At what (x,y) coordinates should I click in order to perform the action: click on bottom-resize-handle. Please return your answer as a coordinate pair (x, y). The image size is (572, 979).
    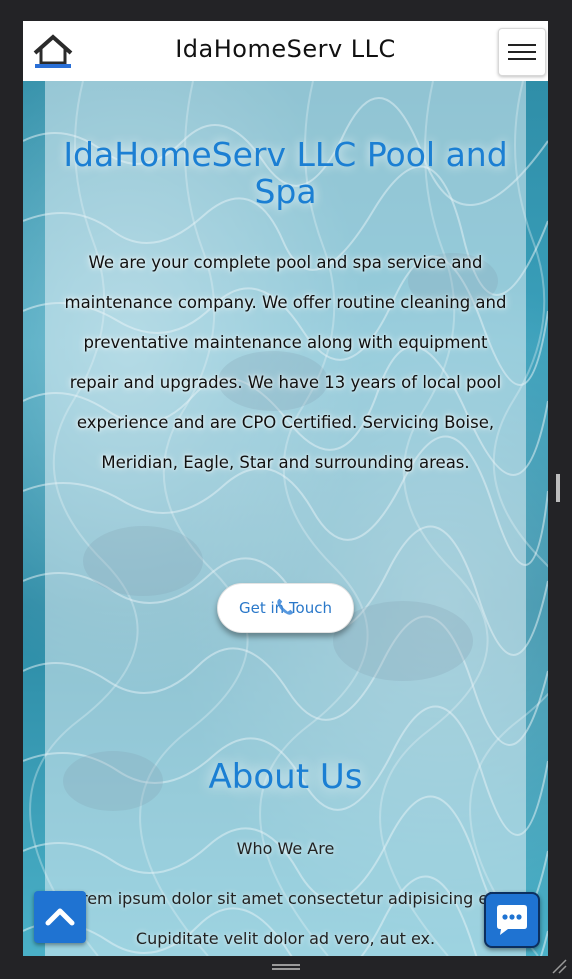
    Looking at the image, I should click on (286, 967).